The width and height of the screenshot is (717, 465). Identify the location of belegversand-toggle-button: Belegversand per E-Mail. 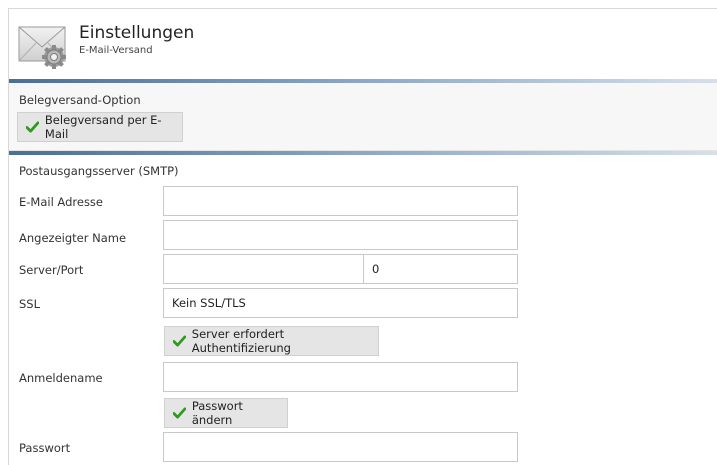
(100, 127).